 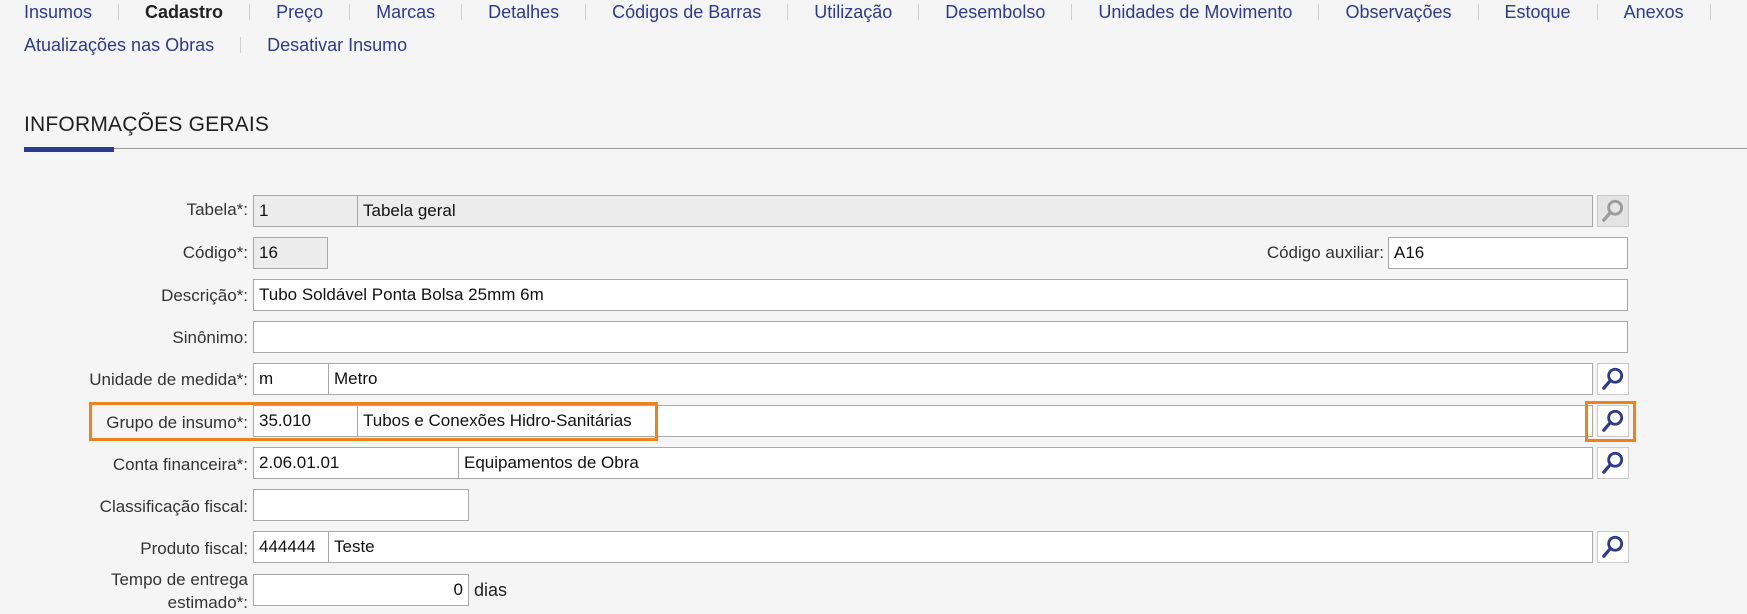 I want to click on tab-desativar-insumo: Desativar Insumo, so click(x=337, y=45).